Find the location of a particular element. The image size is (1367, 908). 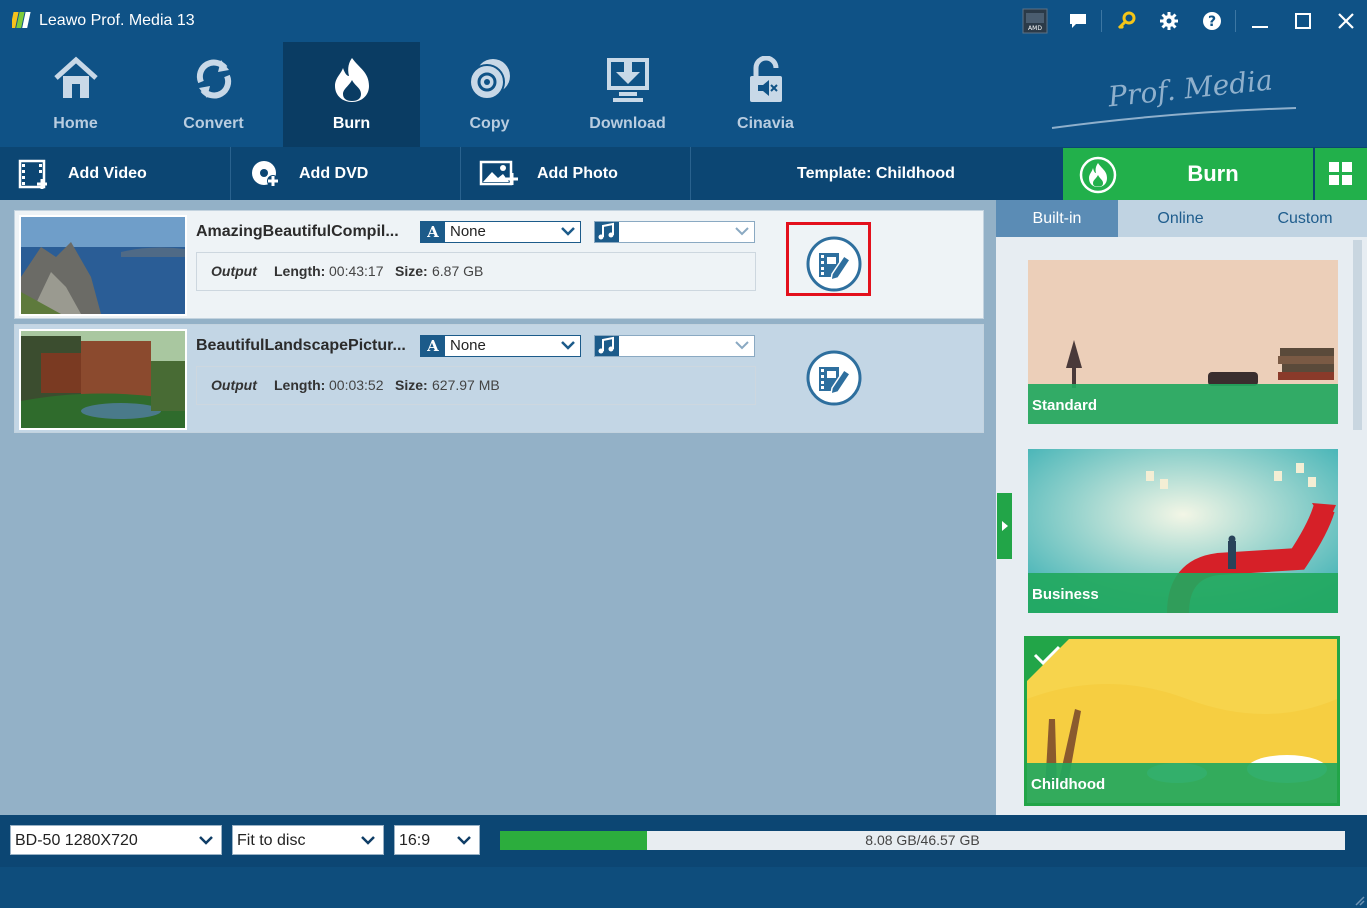

fit-value: Fit to disc is located at coordinates (271, 840).